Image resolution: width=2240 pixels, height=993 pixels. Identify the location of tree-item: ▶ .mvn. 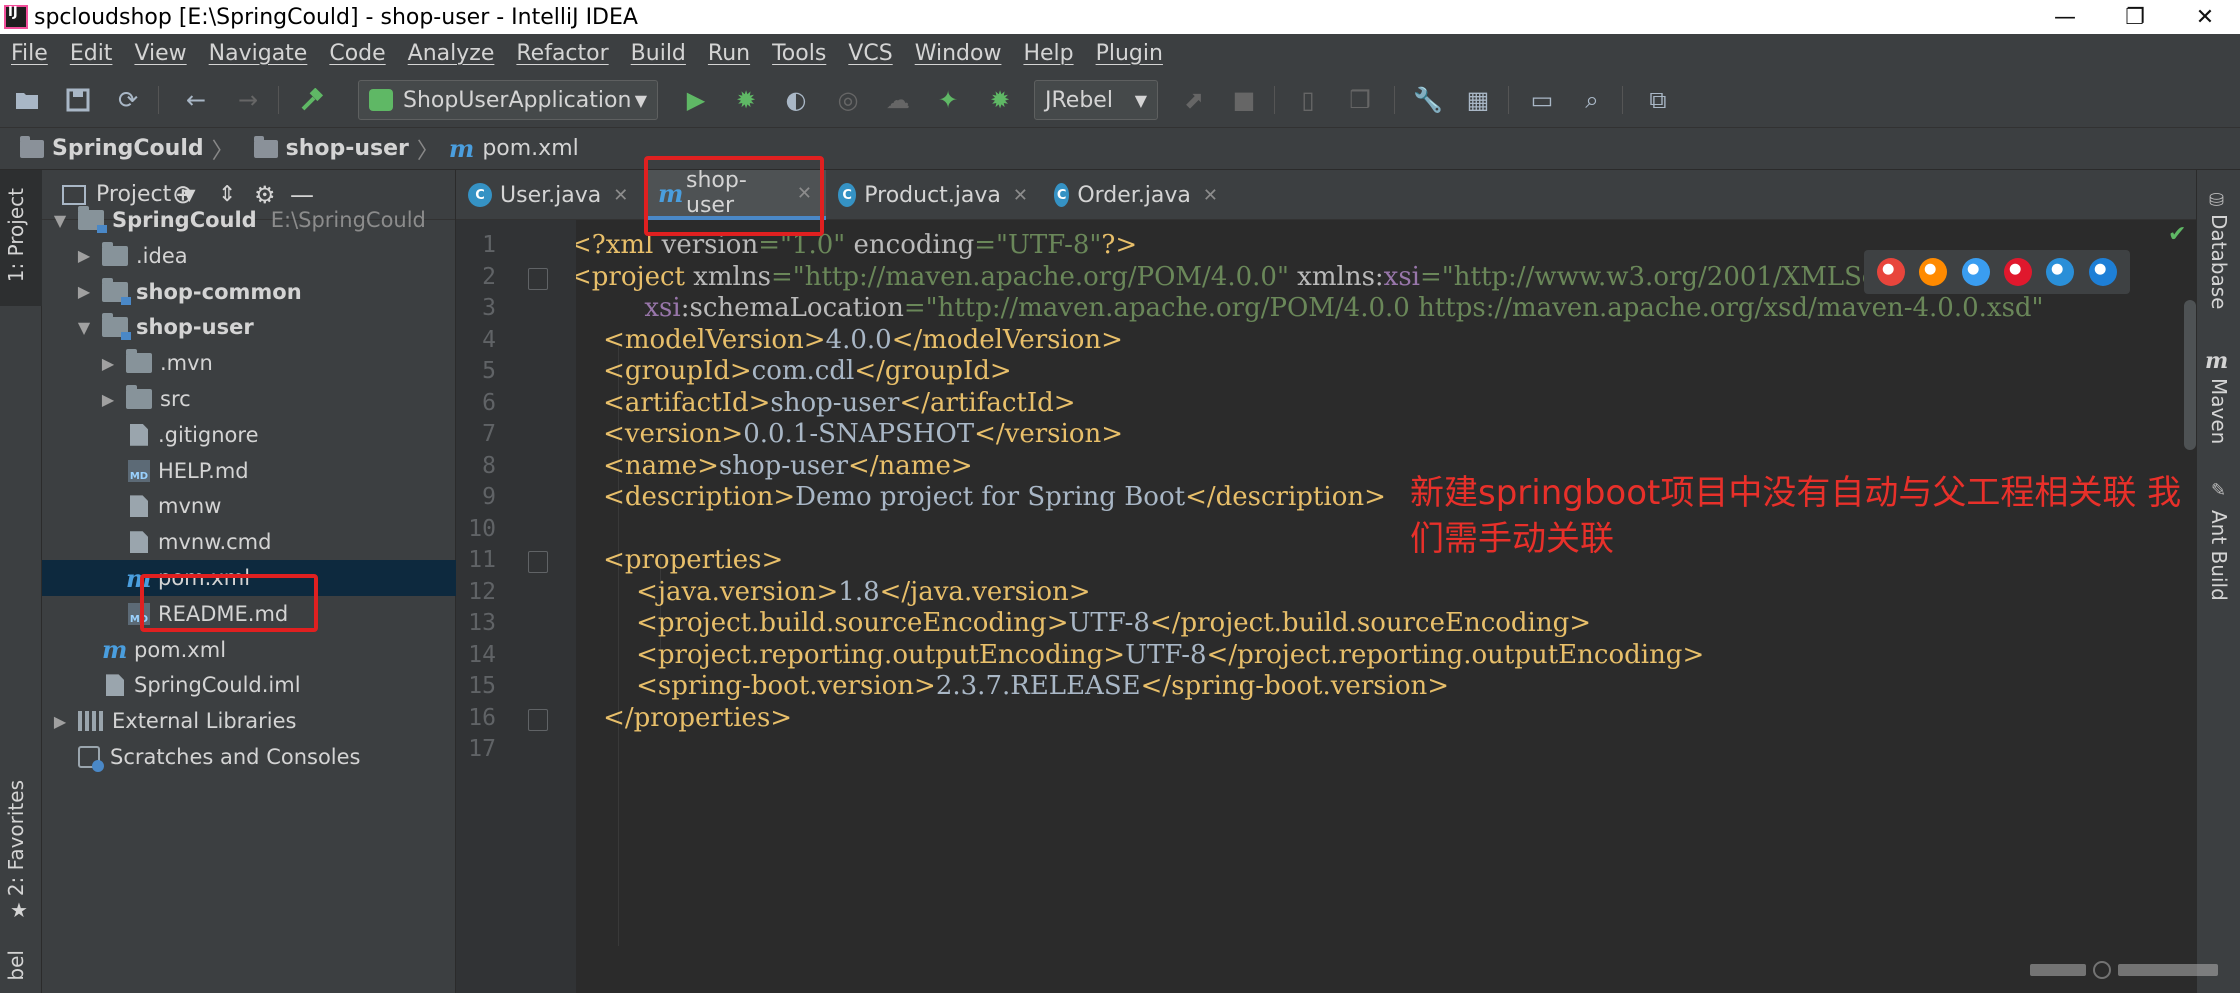
(249, 363).